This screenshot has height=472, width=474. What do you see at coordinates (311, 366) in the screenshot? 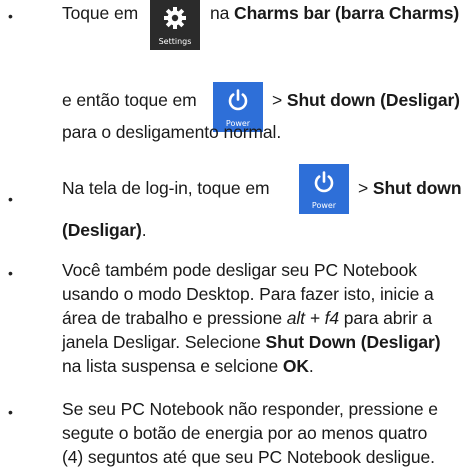
I see `item3-period: .` at bounding box center [311, 366].